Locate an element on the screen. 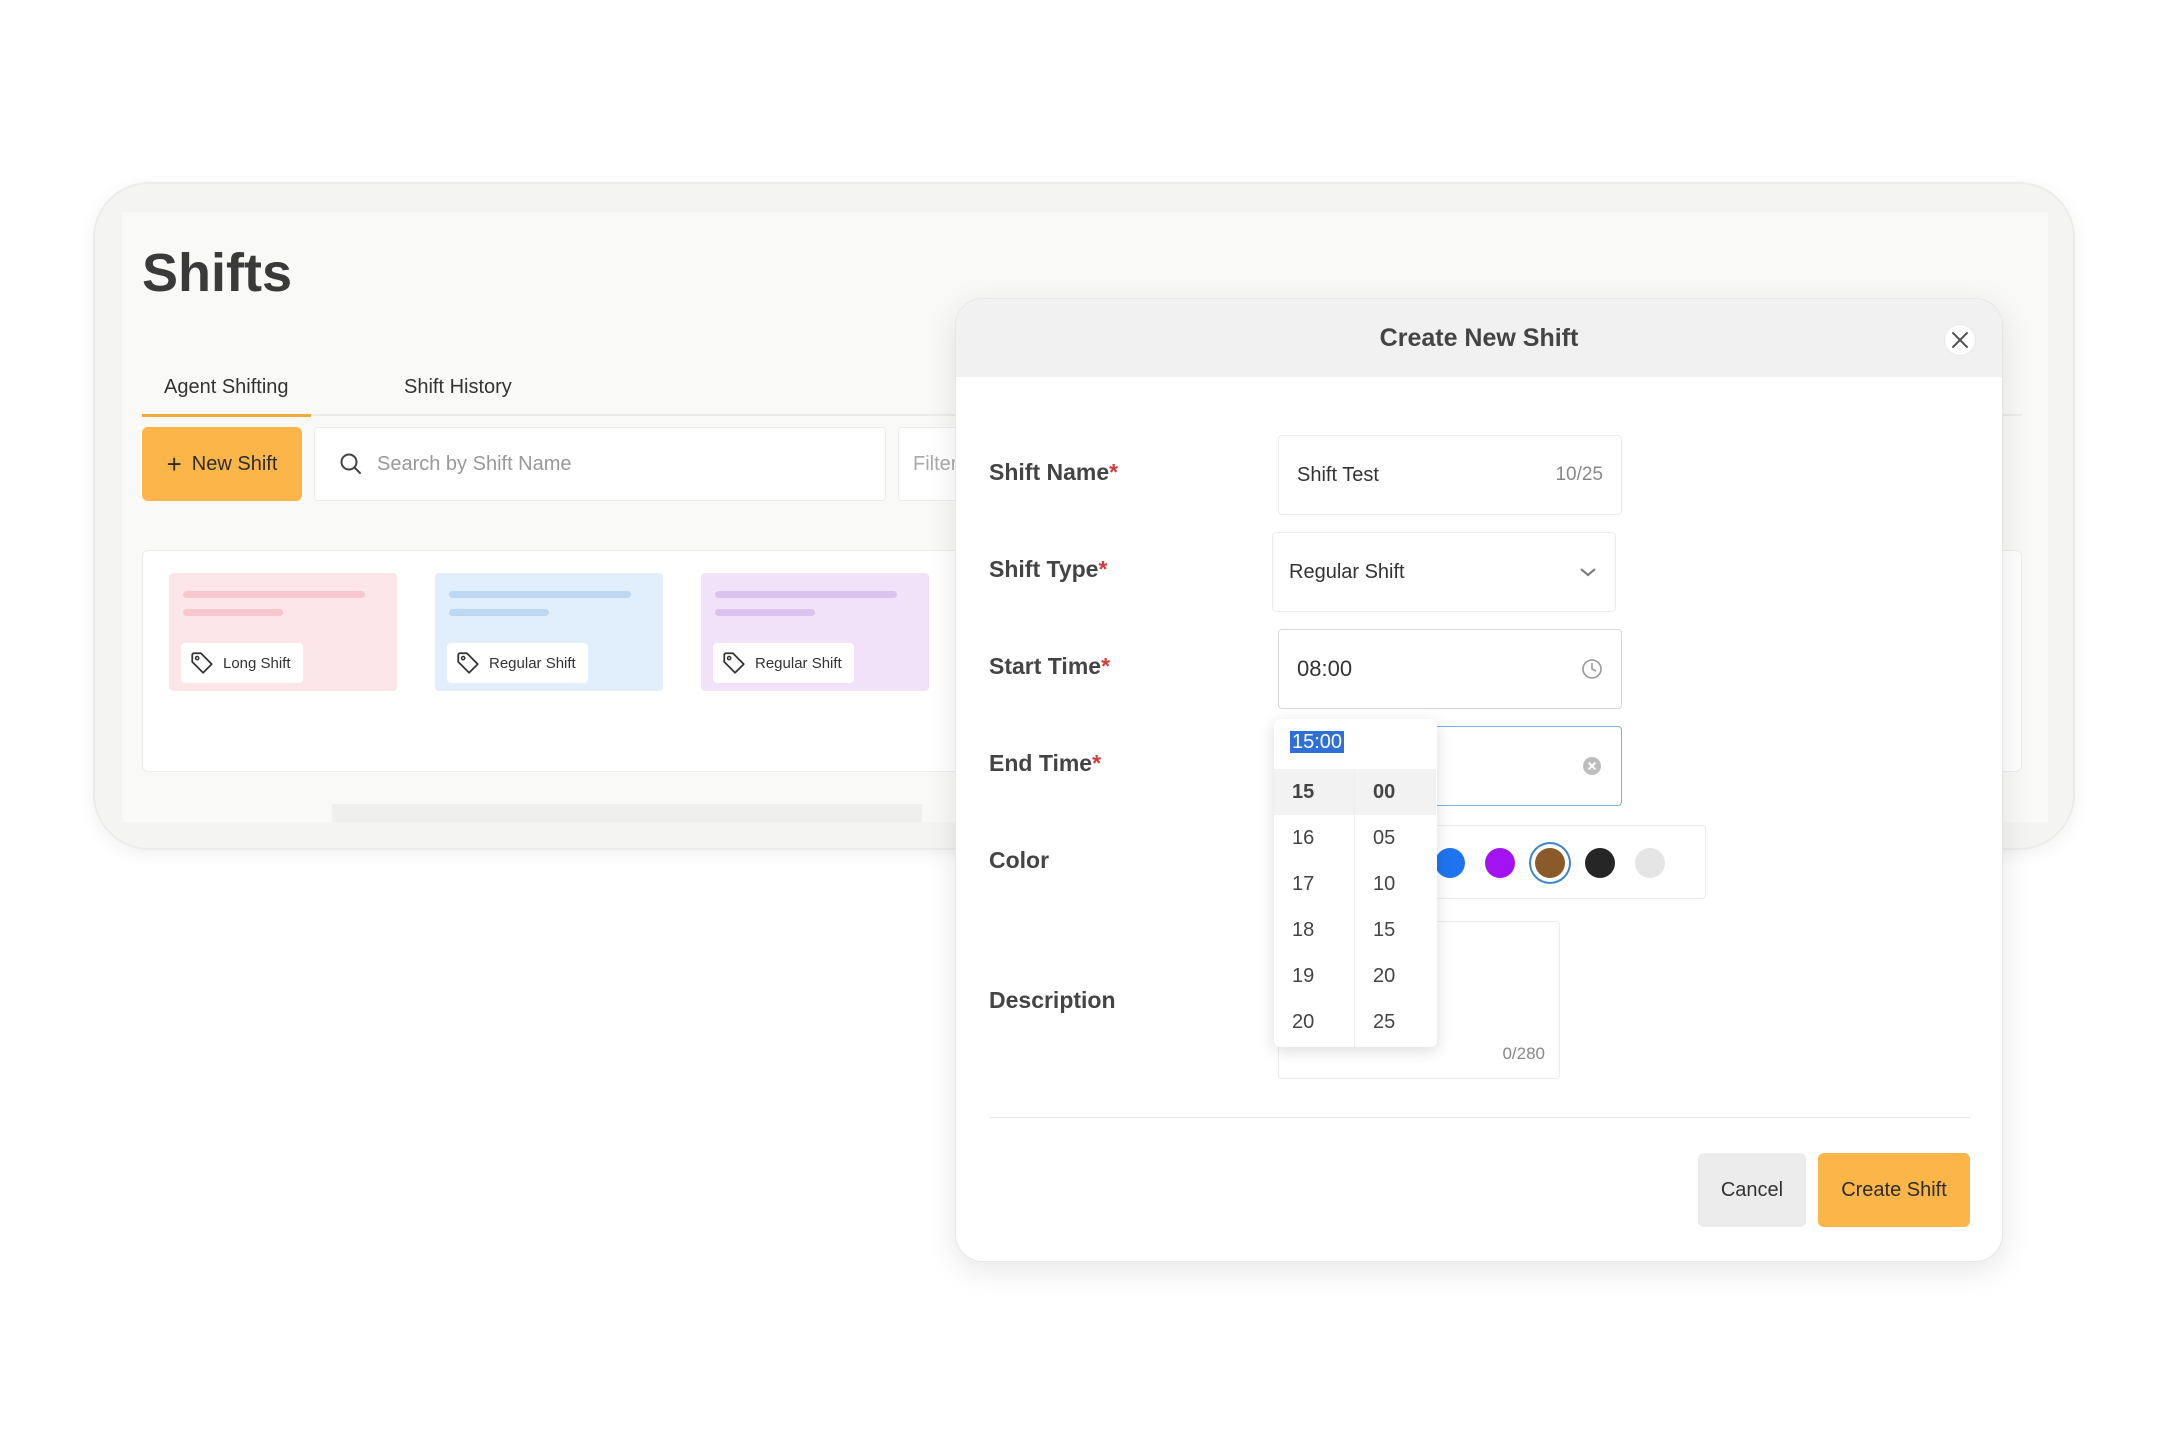 Image resolution: width=2159 pixels, height=1438 pixels. hour-option: 19 is located at coordinates (1314, 976).